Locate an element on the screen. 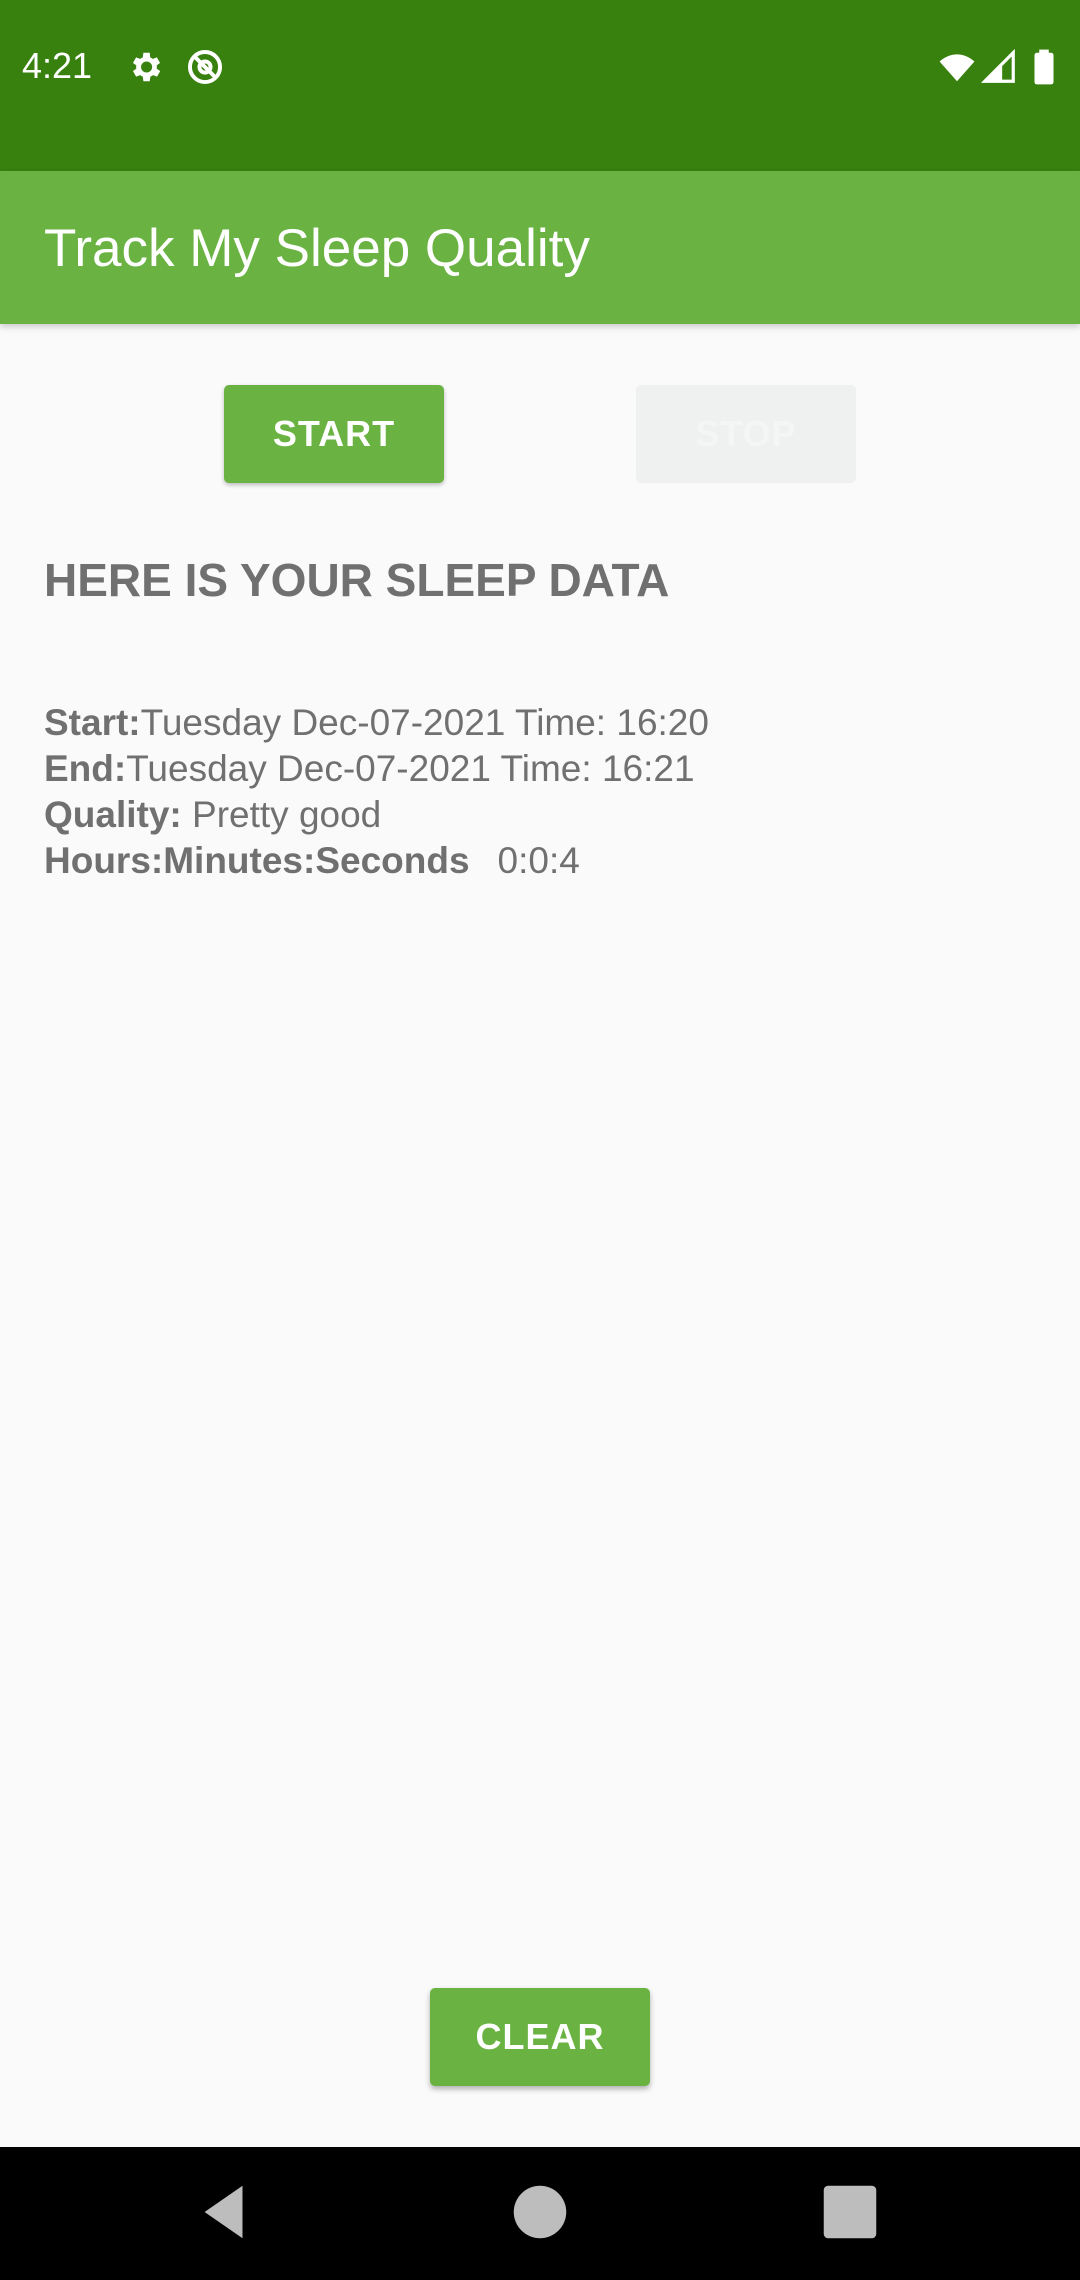 This screenshot has width=1080, height=2280. recents-icon is located at coordinates (850, 2212).